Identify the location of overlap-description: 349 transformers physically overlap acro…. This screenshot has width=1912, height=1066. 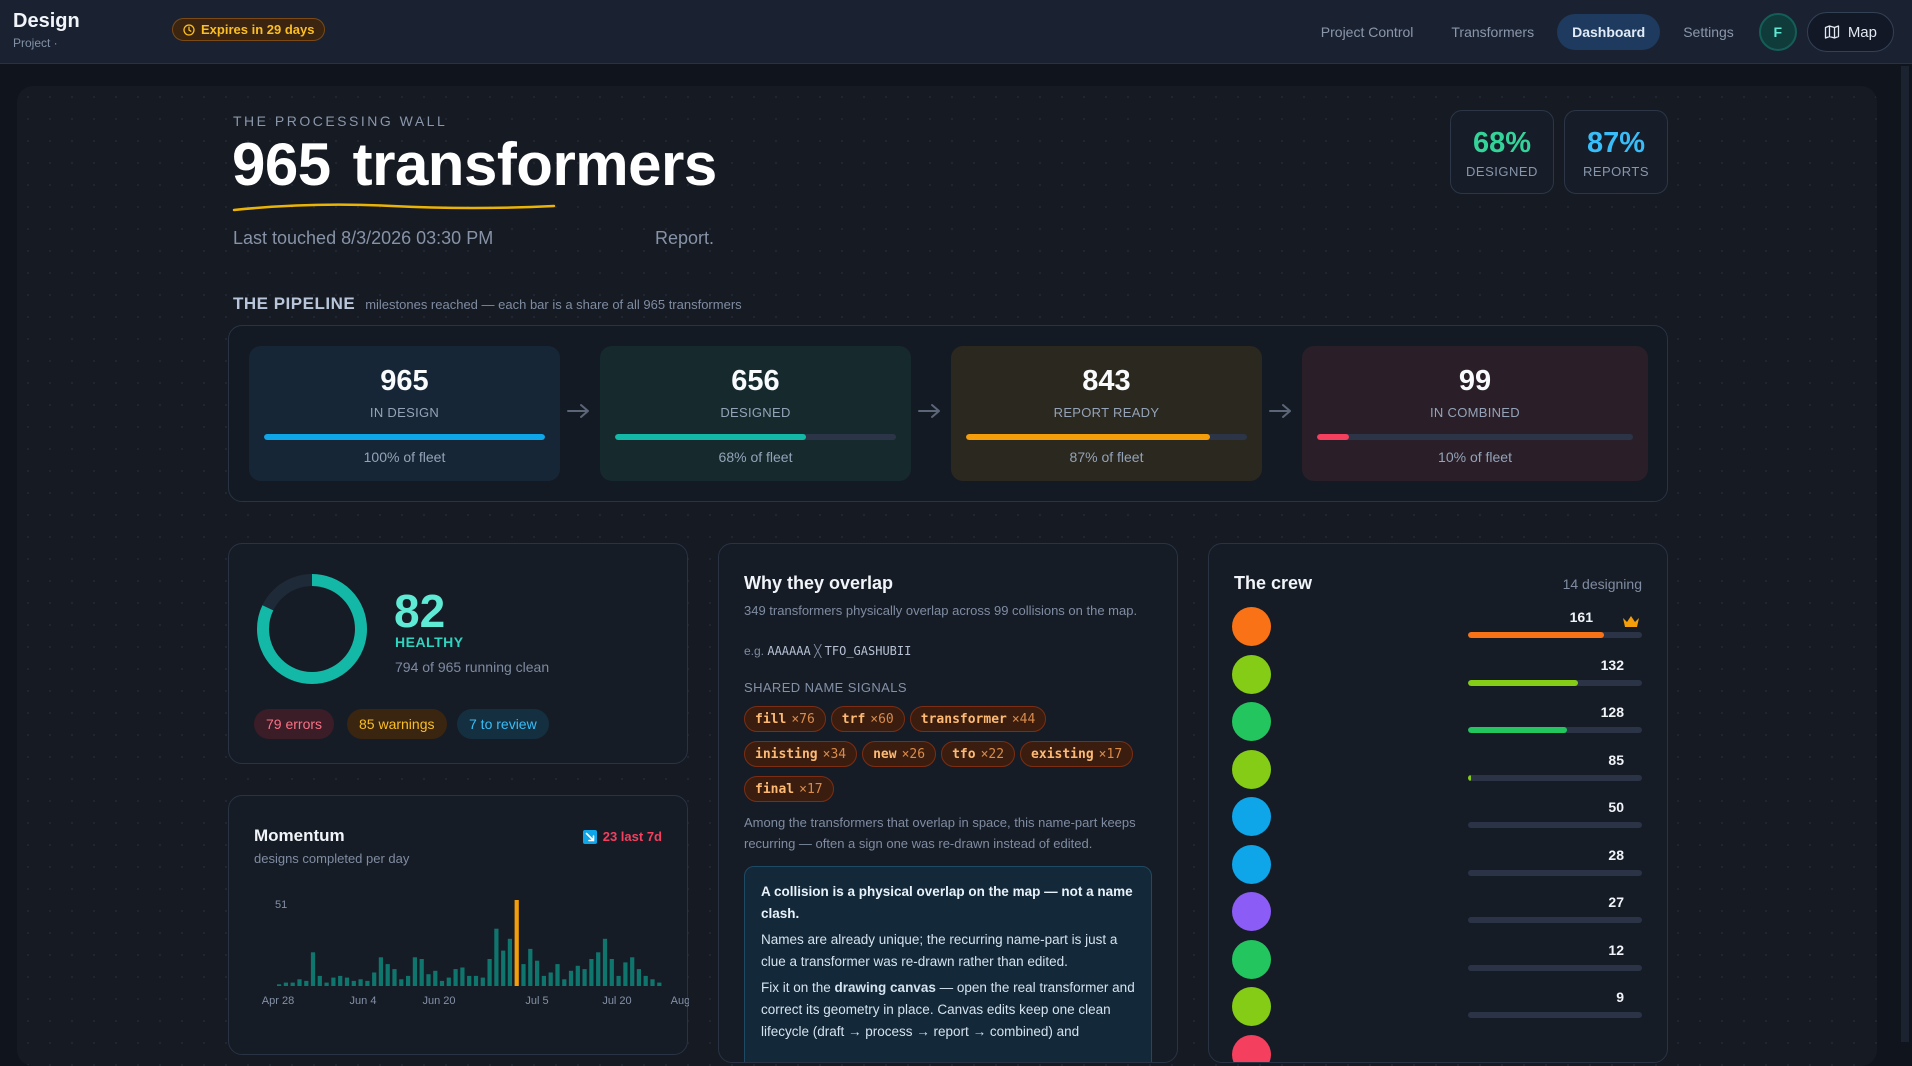
(941, 610).